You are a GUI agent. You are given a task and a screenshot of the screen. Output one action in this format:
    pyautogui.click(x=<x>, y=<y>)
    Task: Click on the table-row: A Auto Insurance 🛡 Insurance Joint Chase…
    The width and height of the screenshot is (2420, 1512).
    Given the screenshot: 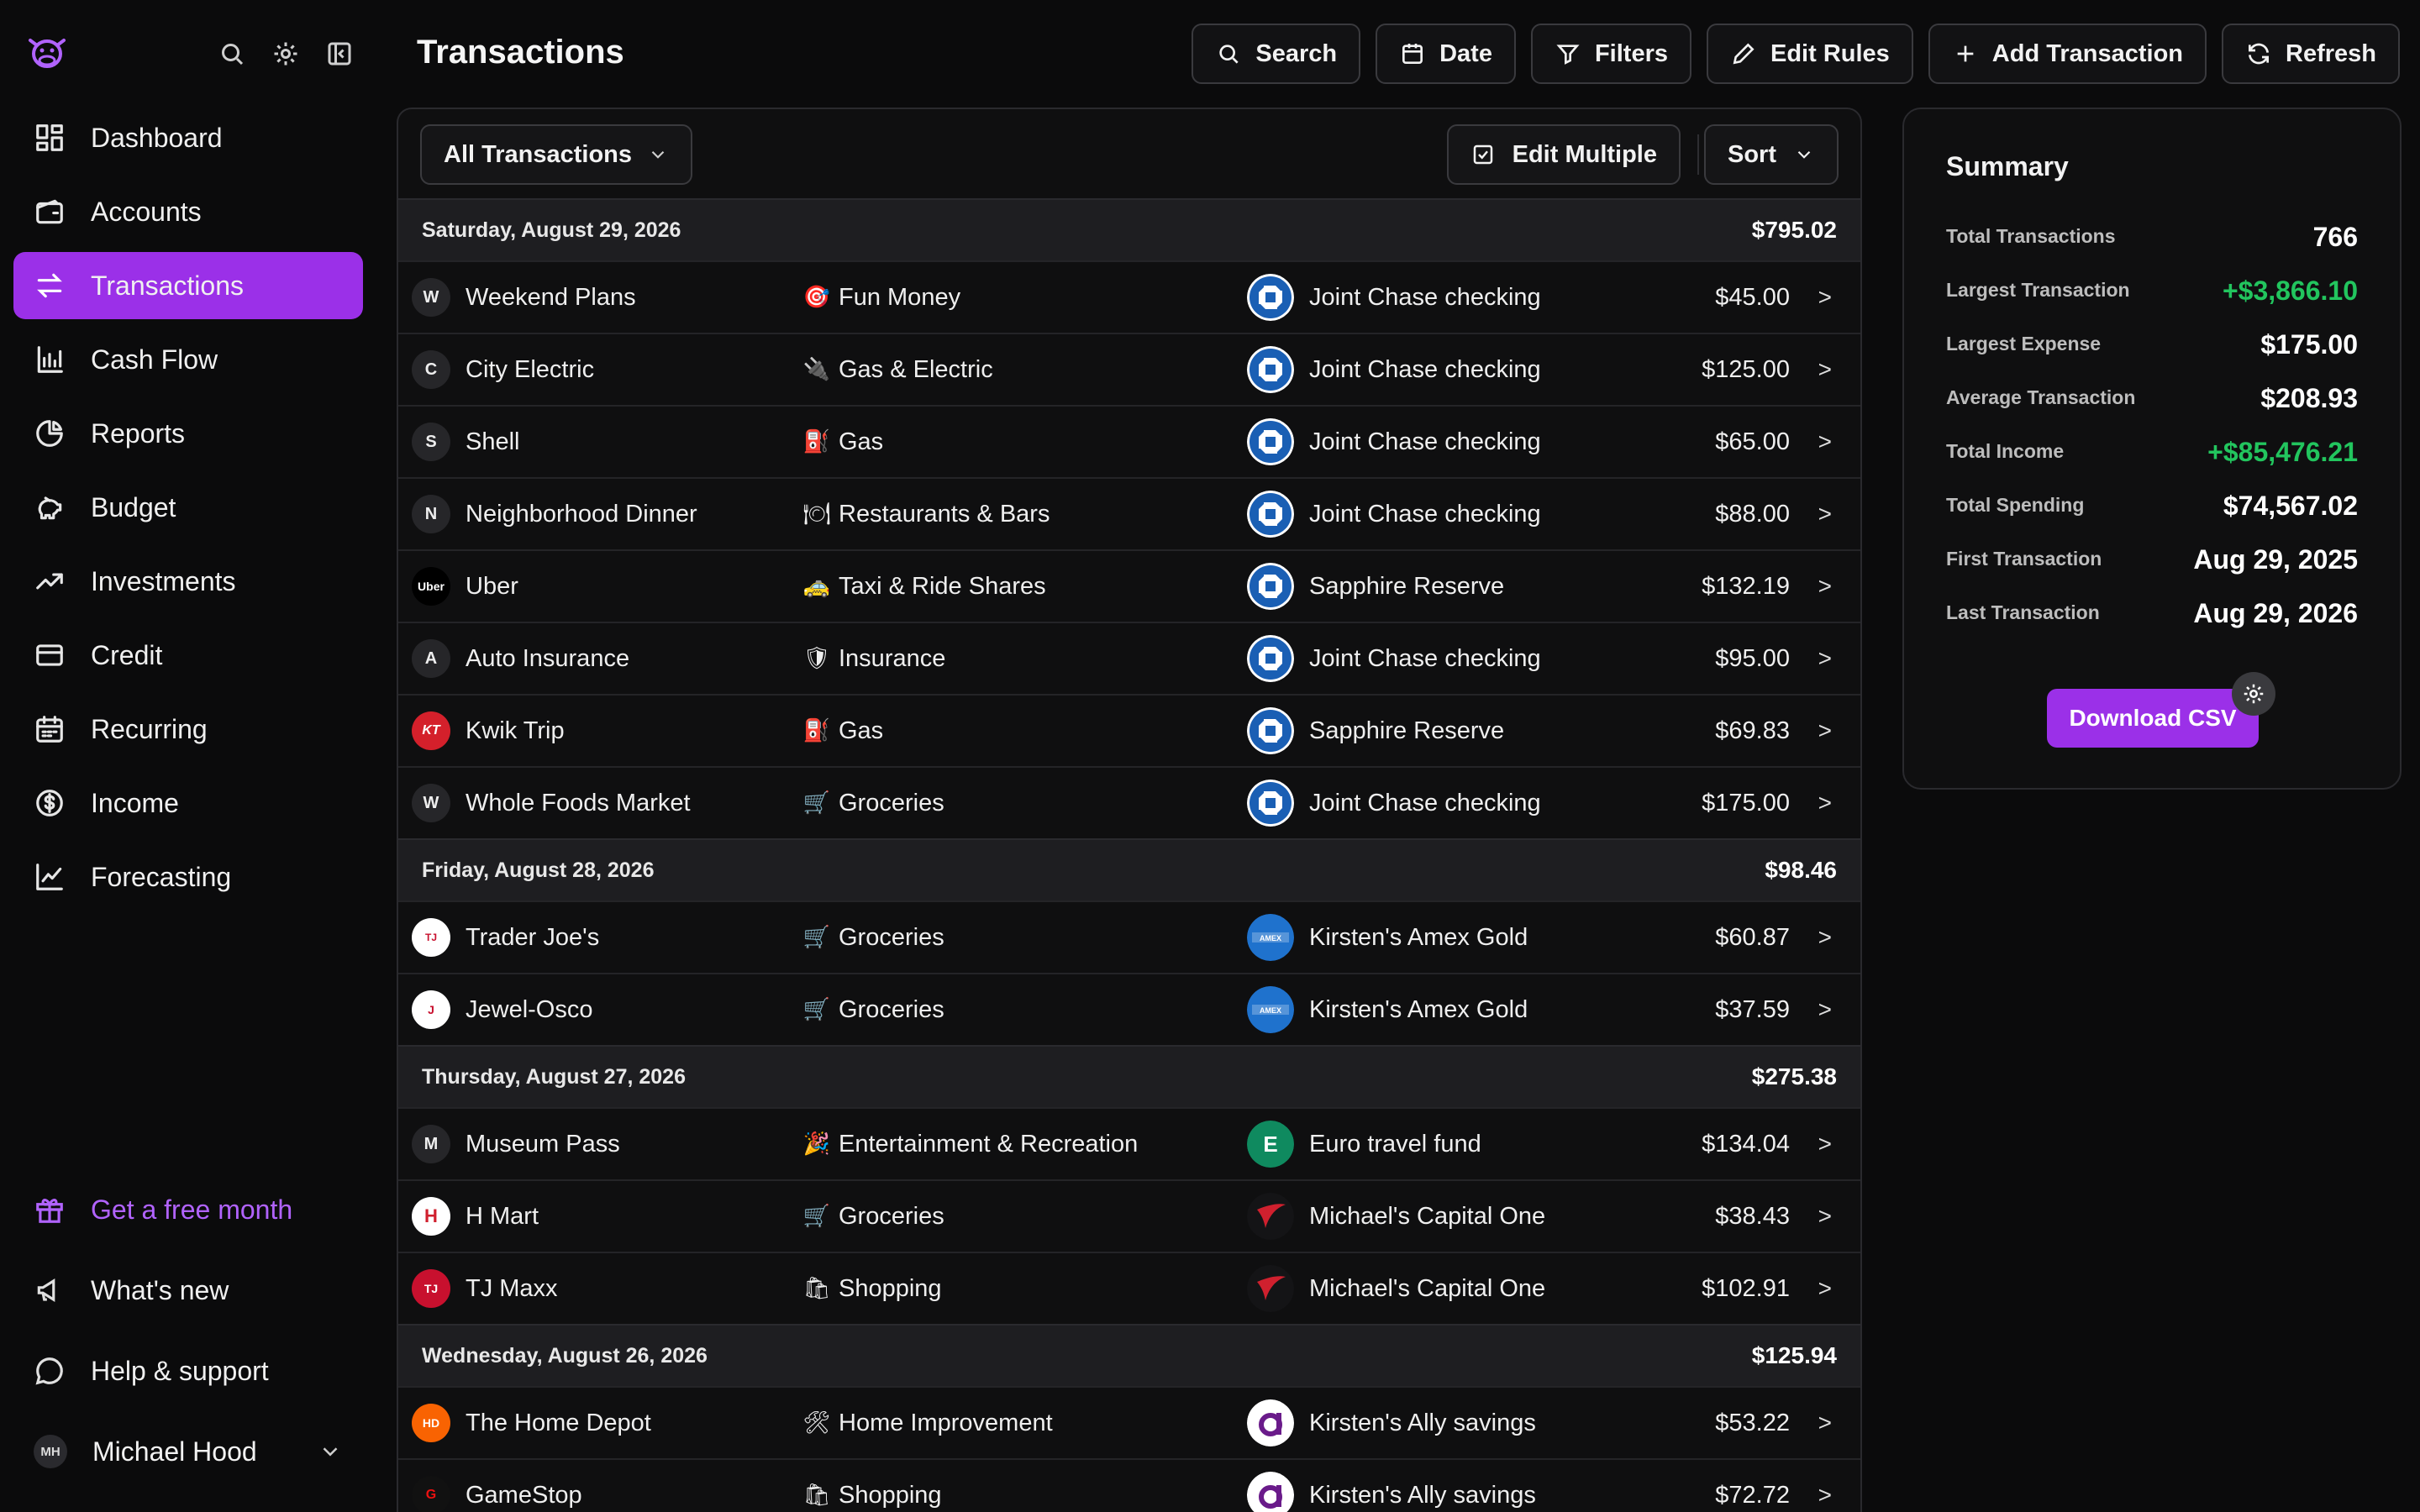 What is the action you would take?
    pyautogui.click(x=1129, y=658)
    